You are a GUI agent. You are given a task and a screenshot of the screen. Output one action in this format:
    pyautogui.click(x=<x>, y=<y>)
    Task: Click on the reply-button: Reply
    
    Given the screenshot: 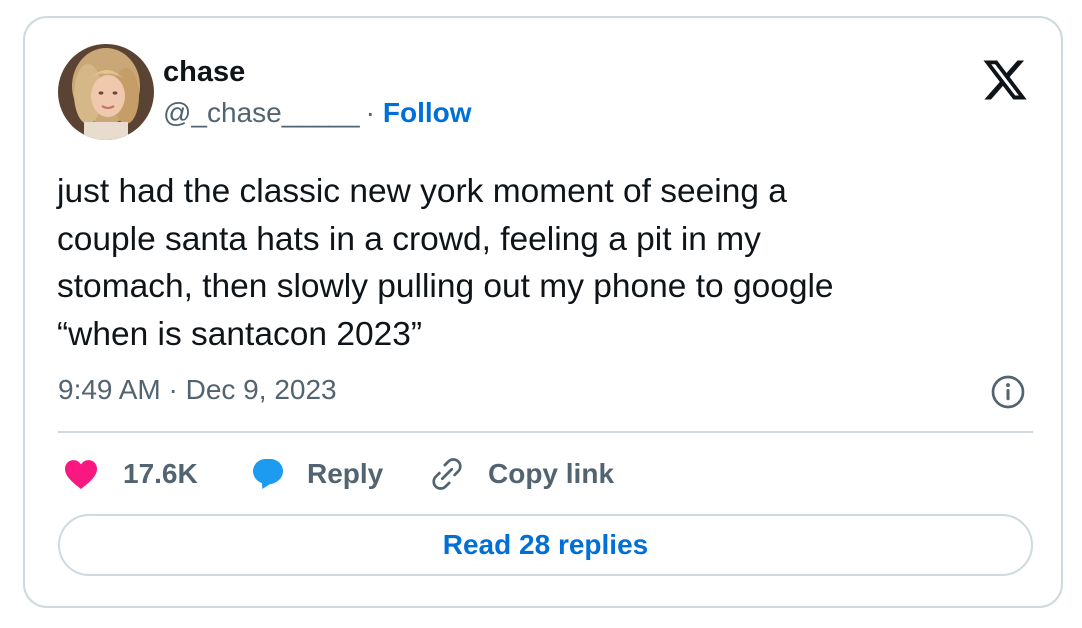 What is the action you would take?
    pyautogui.click(x=316, y=474)
    